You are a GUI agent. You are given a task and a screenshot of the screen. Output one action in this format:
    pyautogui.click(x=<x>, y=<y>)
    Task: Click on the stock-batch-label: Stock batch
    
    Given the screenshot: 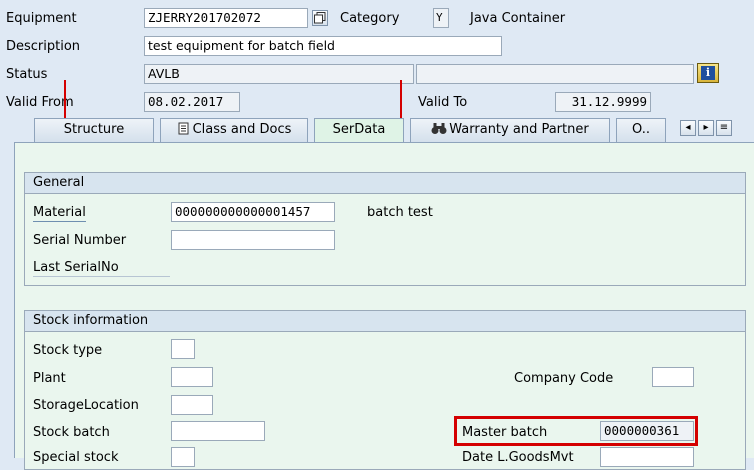 What is the action you would take?
    pyautogui.click(x=71, y=432)
    